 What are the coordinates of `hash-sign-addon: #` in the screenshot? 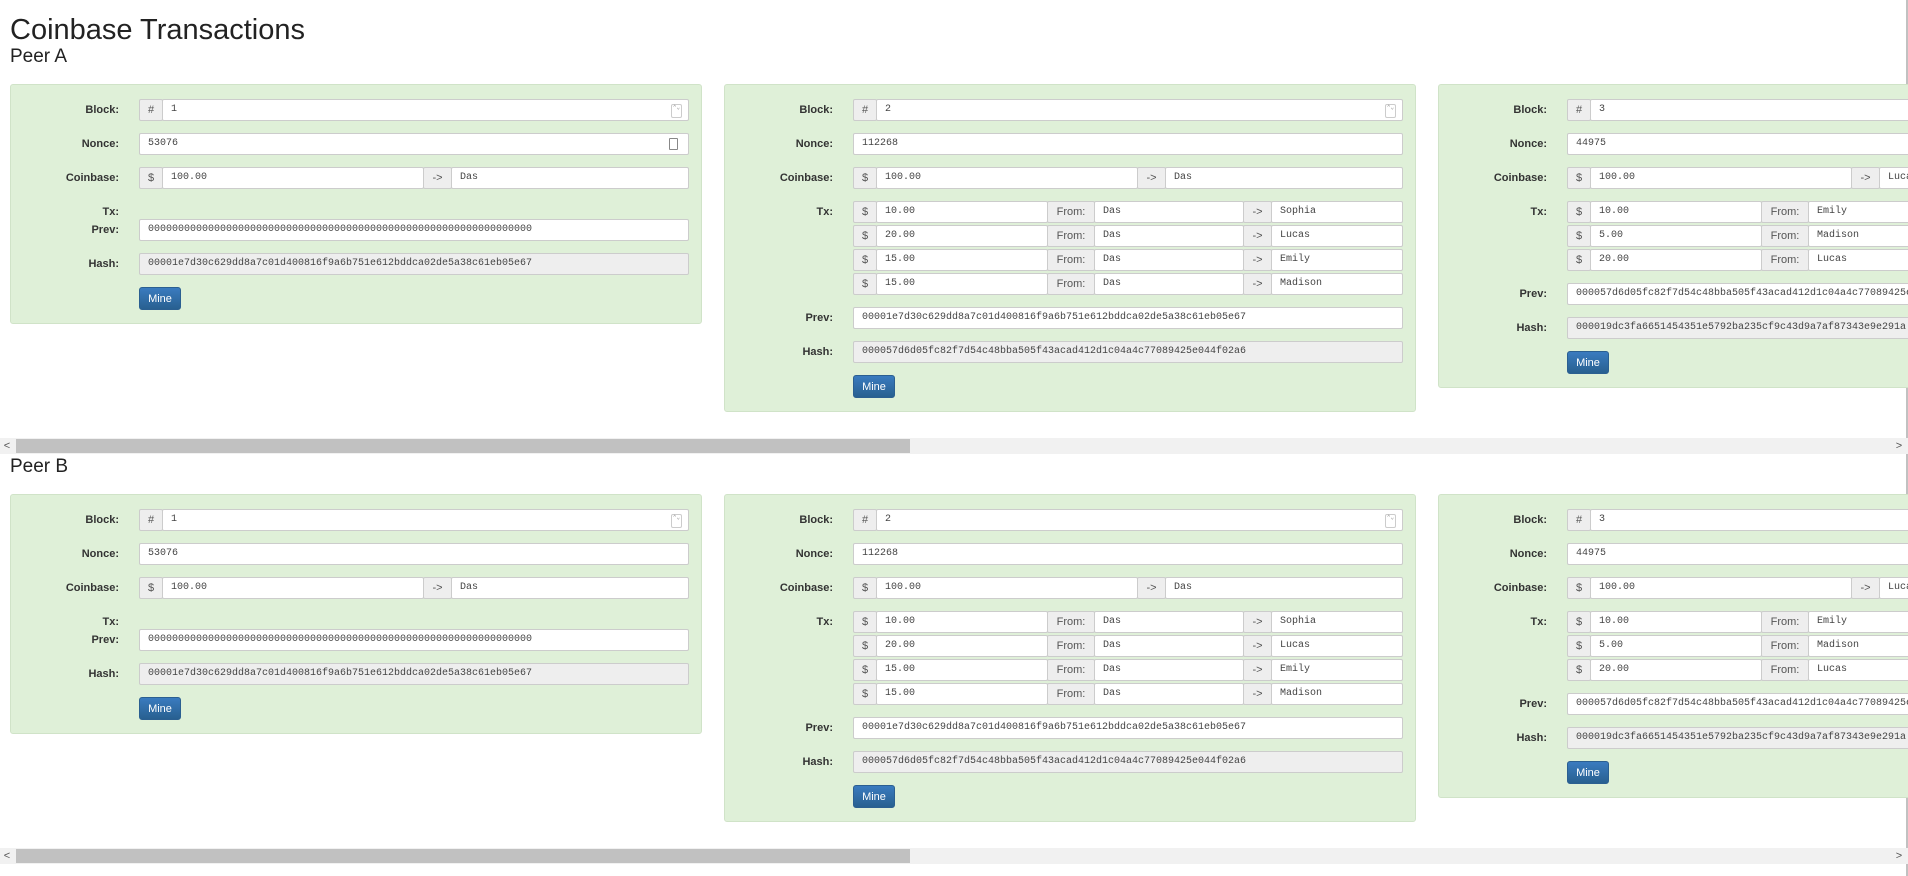 It's located at (1579, 520).